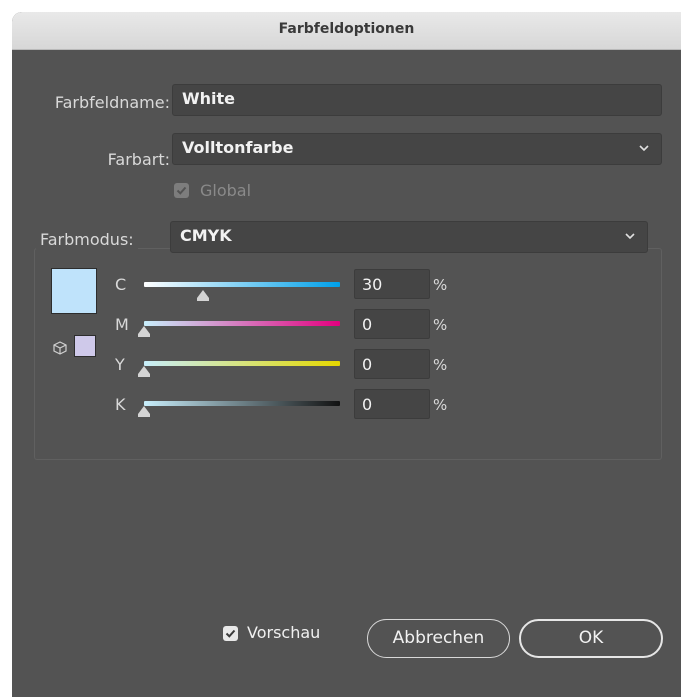 This screenshot has width=681, height=697. I want to click on slider-thumb-y, so click(144, 371).